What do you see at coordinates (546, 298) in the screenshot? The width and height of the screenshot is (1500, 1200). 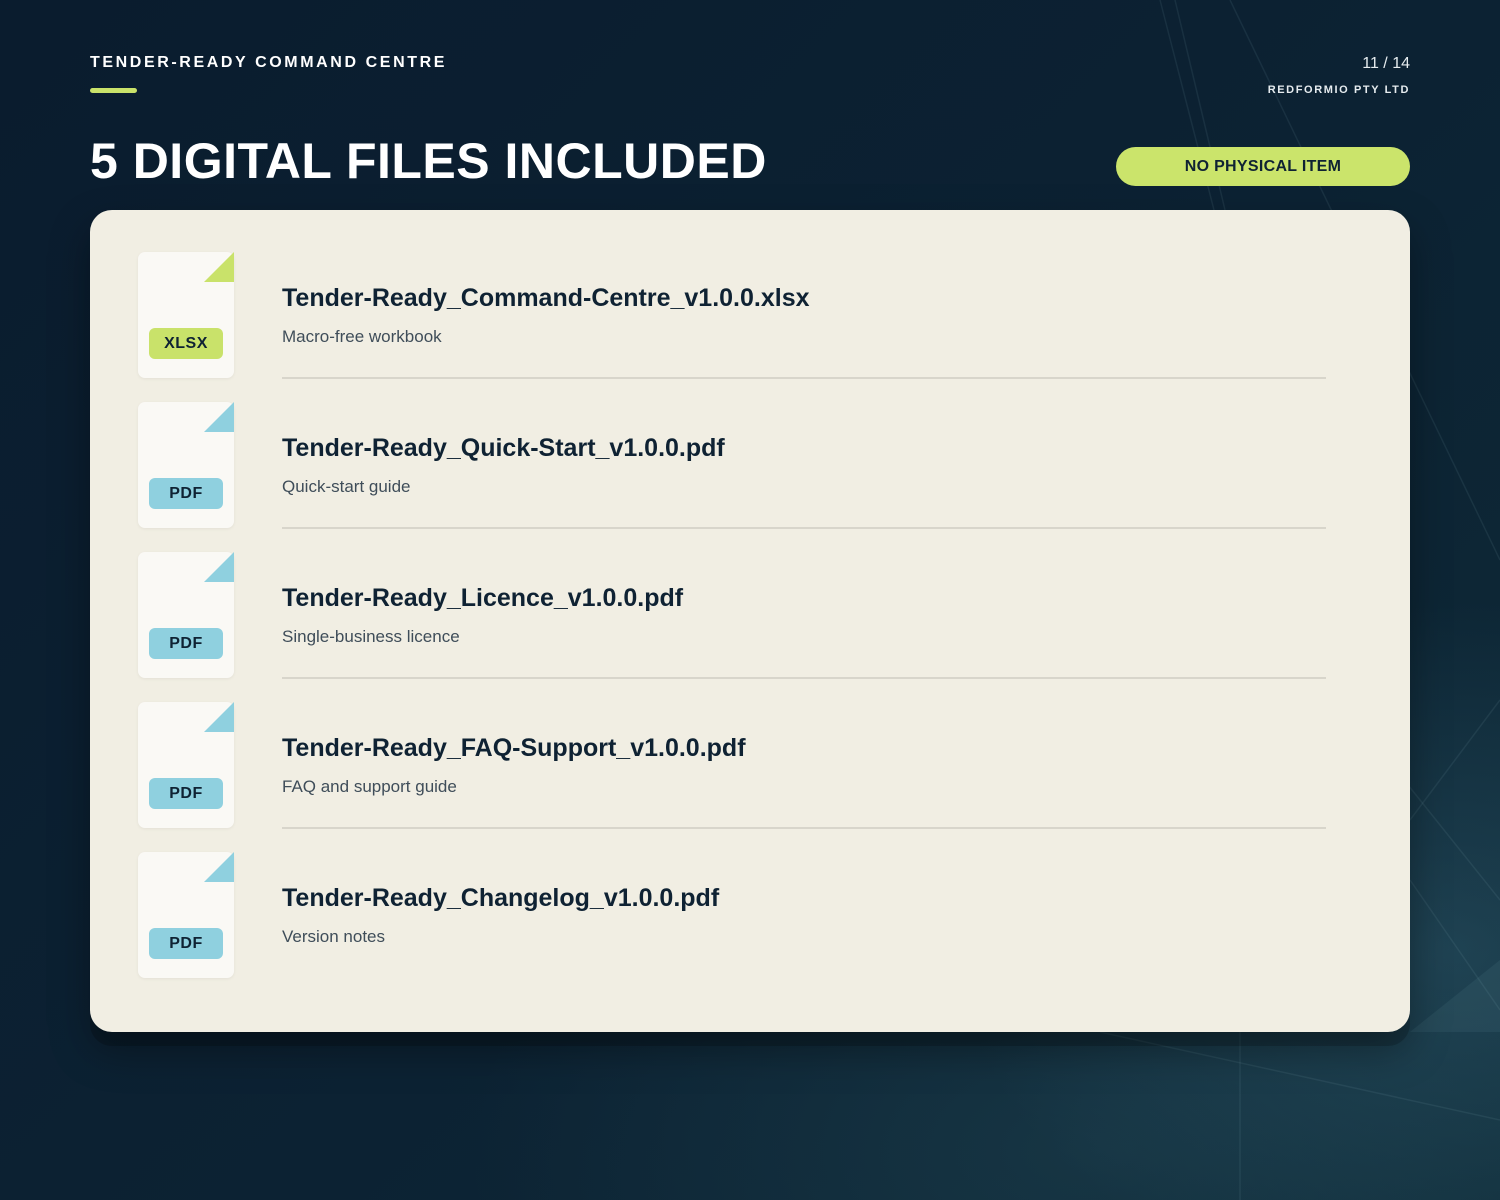 I see `file-name: Tender-Ready_Command-Centre_v1.0.0.xlsx` at bounding box center [546, 298].